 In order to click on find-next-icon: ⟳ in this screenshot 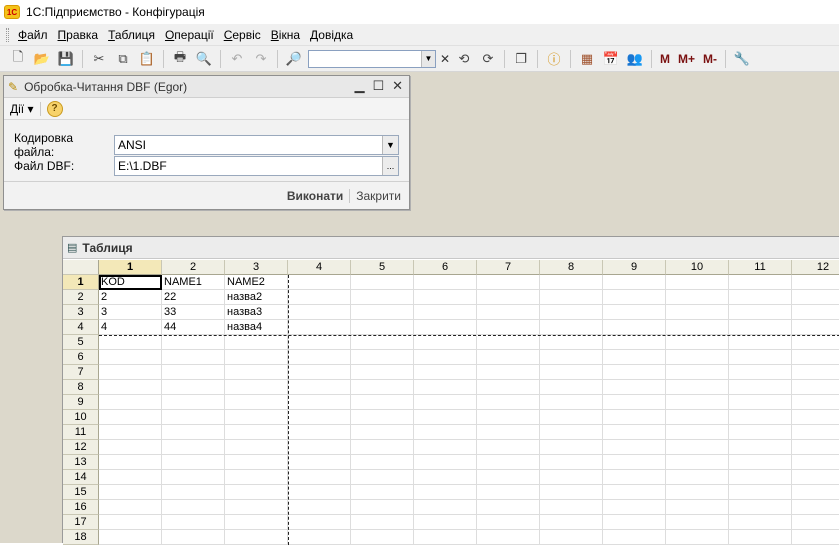, I will do `click(488, 59)`.